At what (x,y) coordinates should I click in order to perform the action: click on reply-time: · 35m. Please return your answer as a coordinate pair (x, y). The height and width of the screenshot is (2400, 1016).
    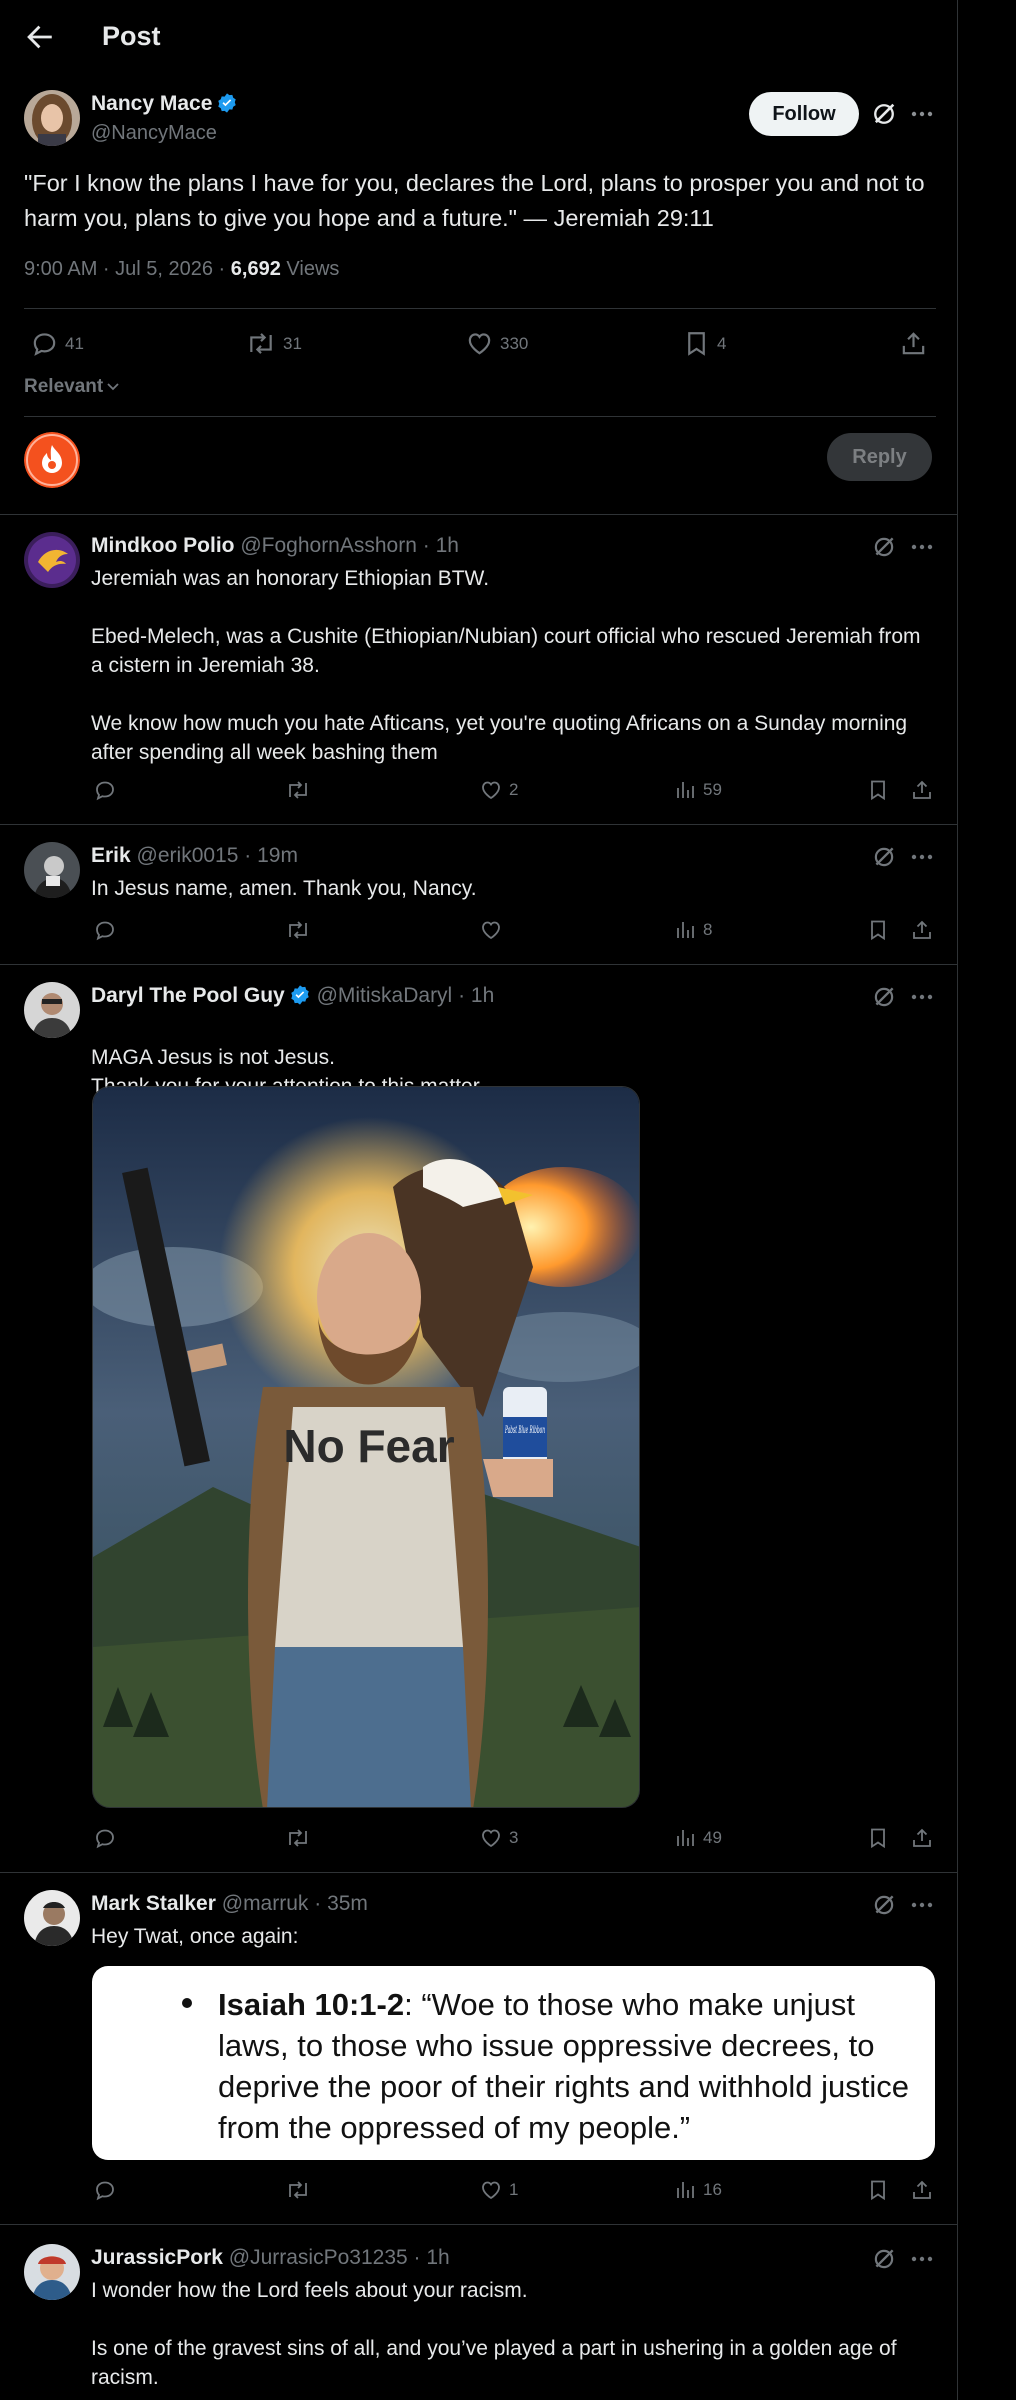
    Looking at the image, I should click on (341, 1903).